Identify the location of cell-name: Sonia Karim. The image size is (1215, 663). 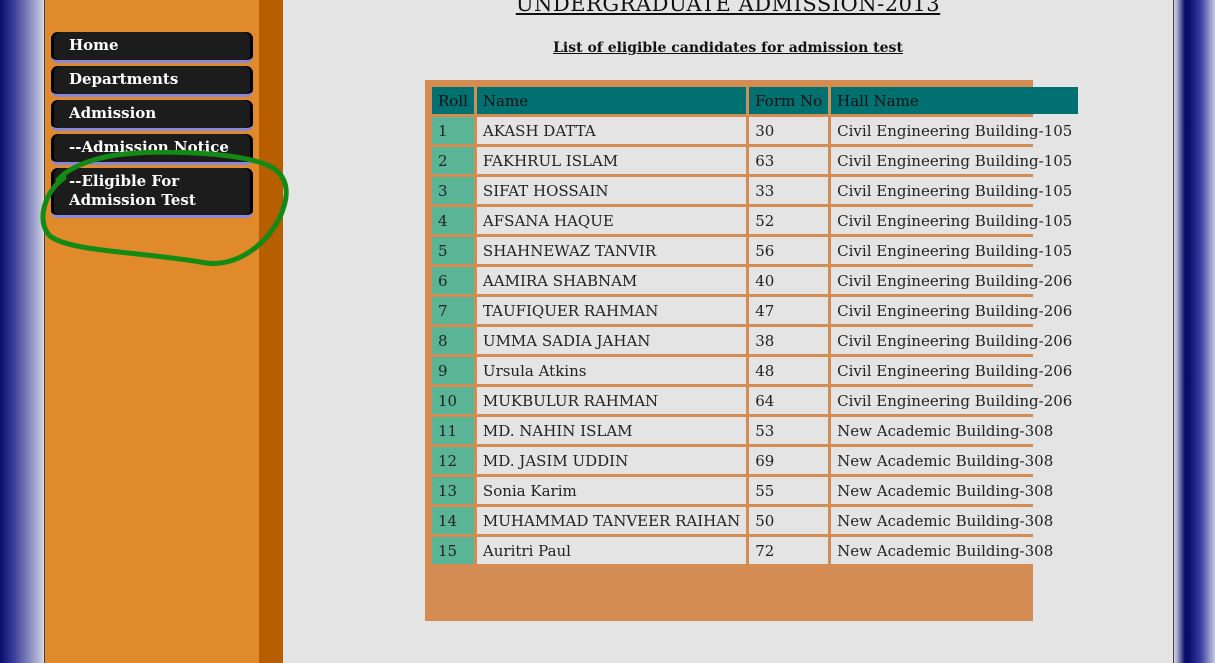
(611, 490).